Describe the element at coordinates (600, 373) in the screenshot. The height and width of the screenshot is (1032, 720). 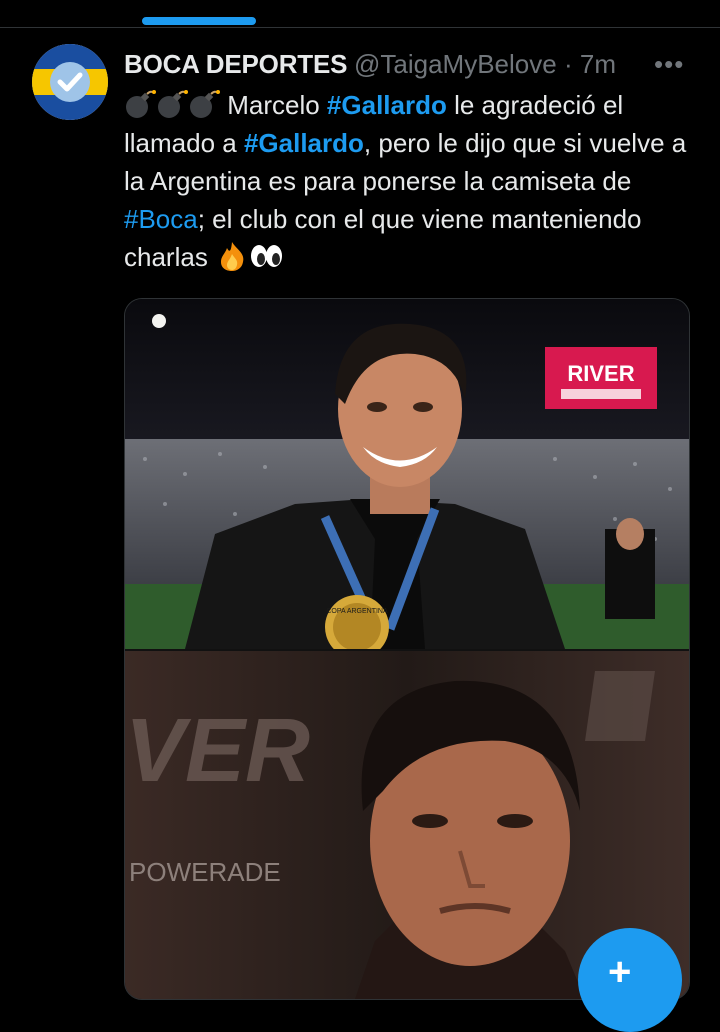
I see `river-sign-text: RIVER` at that location.